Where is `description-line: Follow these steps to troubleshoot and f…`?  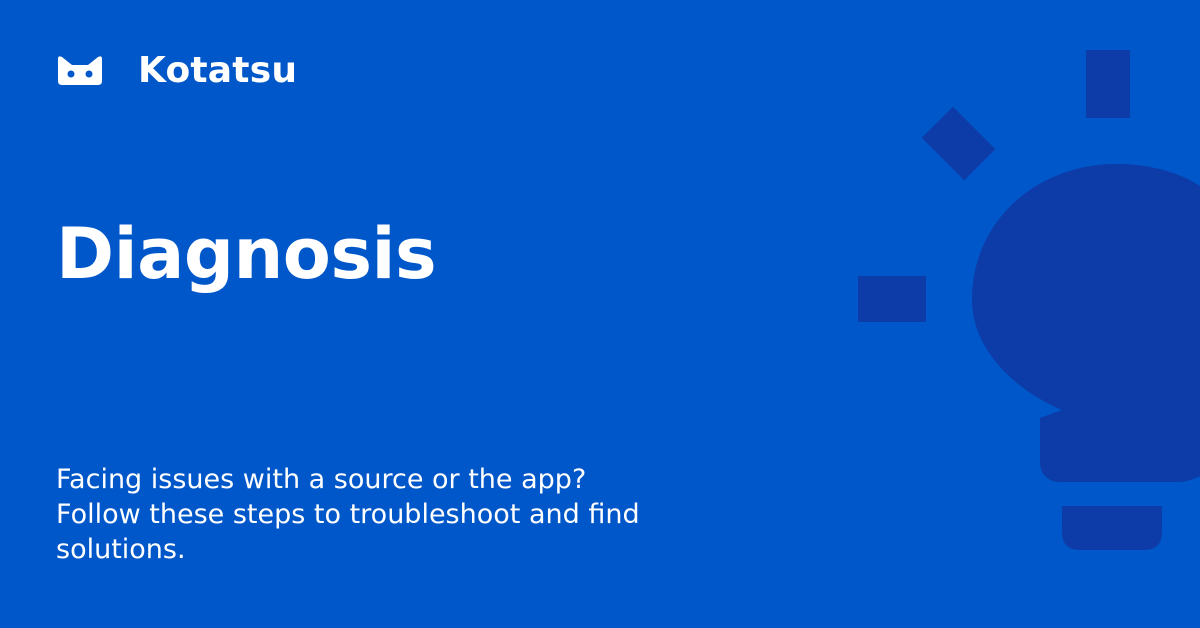
description-line: Follow these steps to troubleshoot and f… is located at coordinates (348, 515).